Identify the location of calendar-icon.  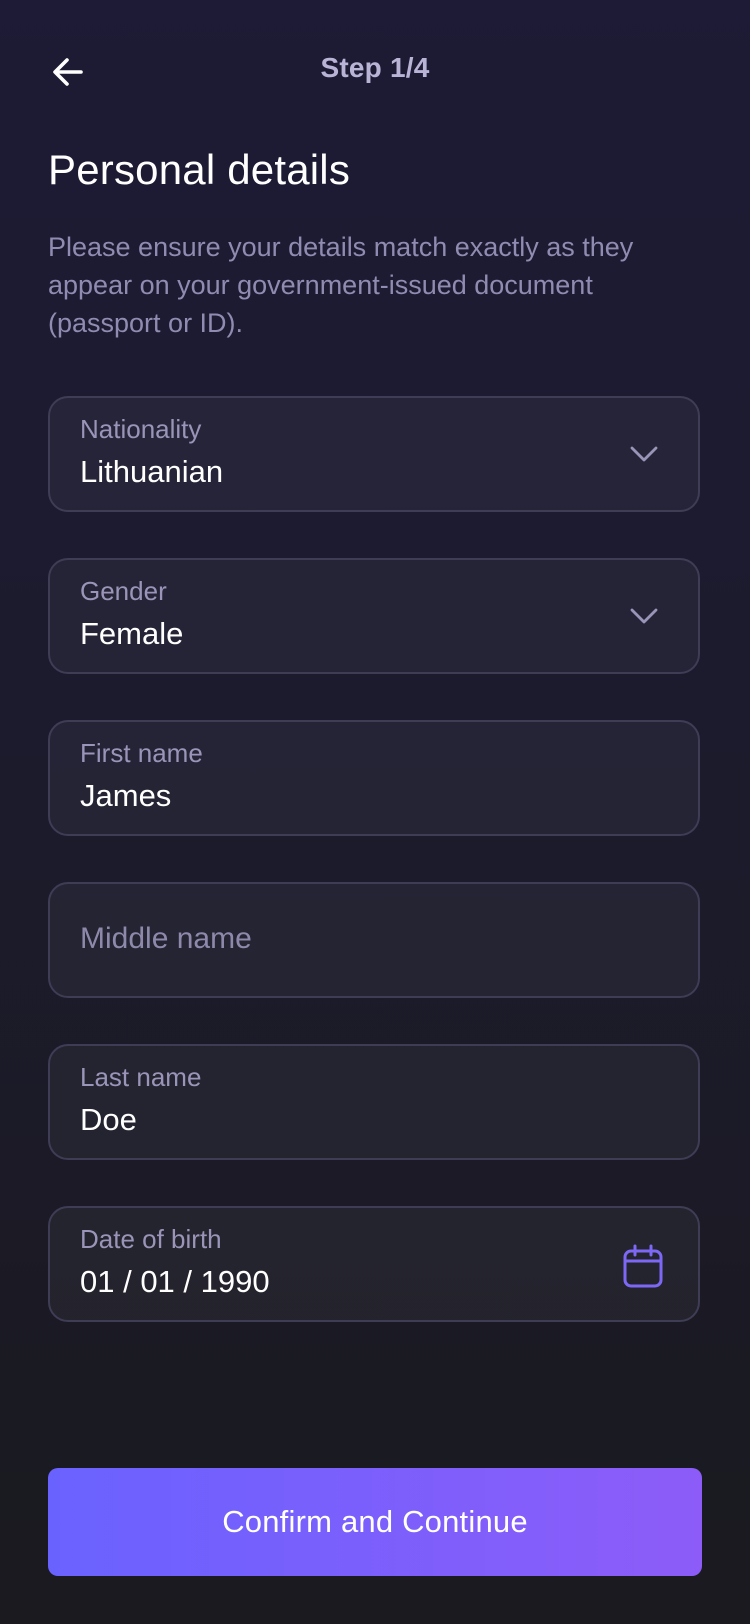
(643, 1267).